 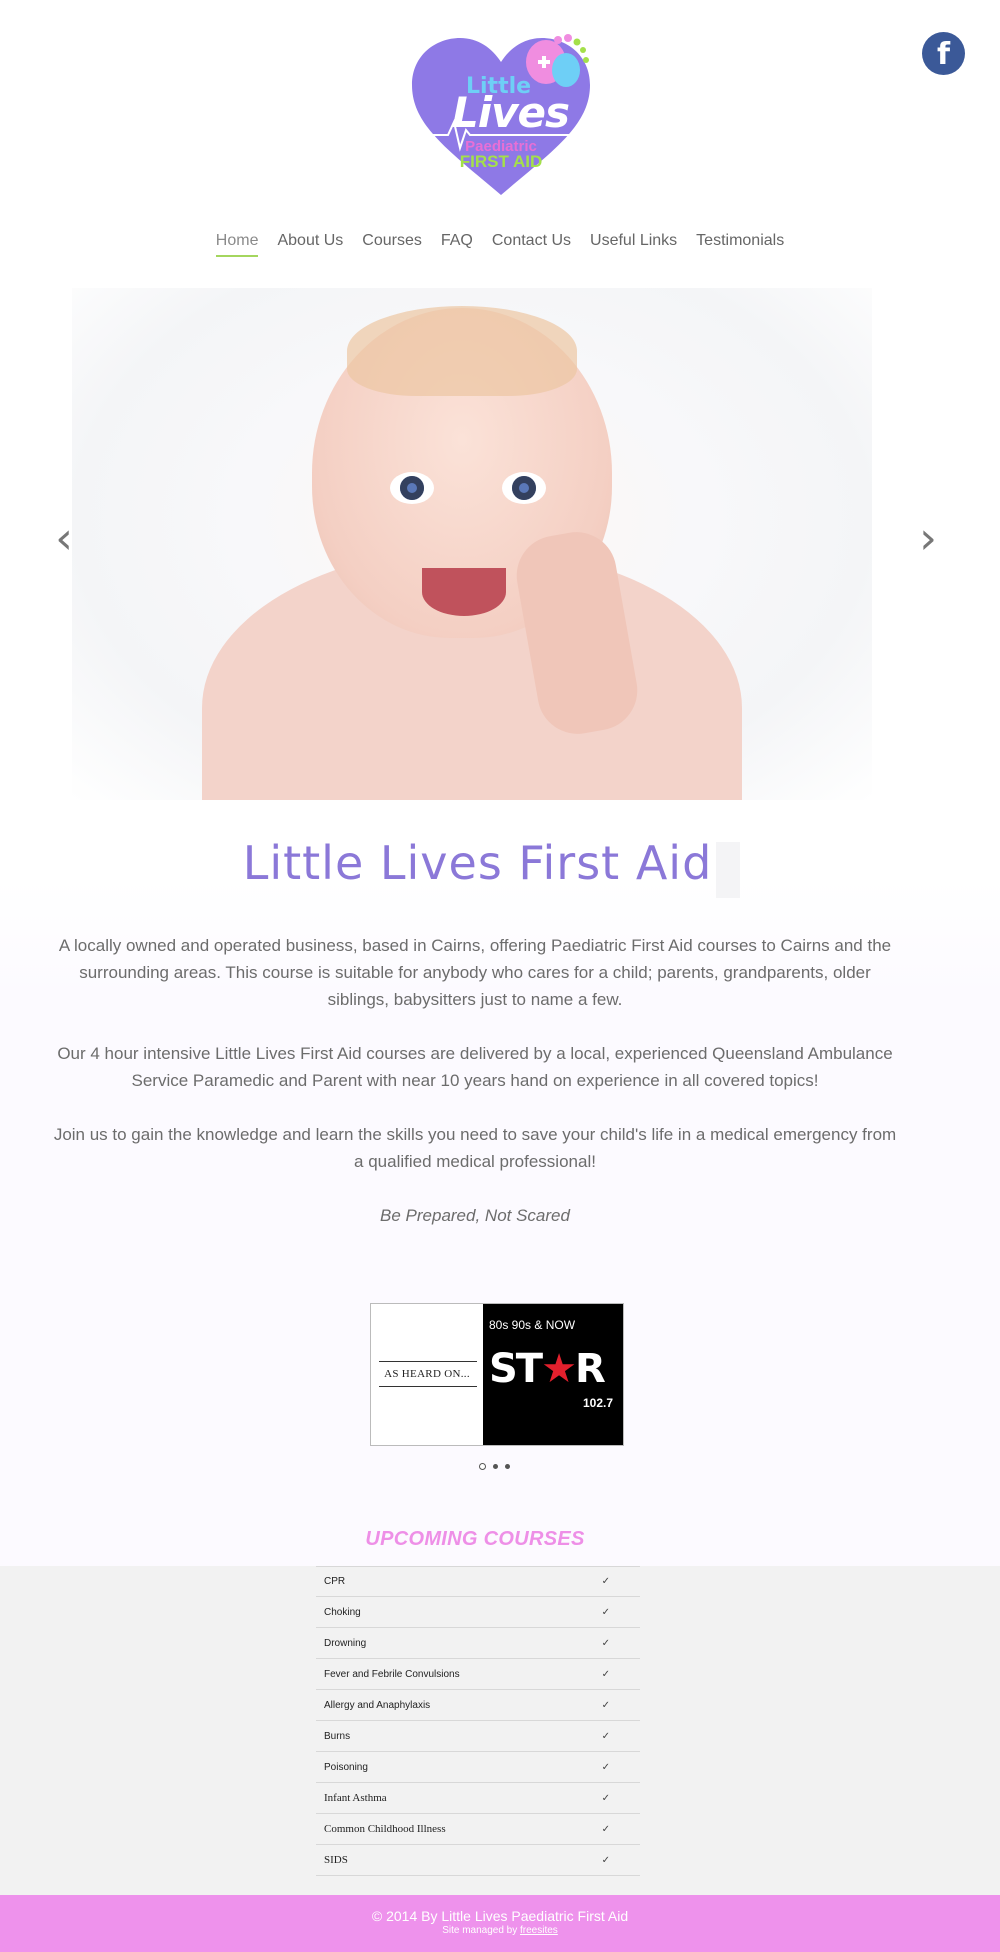 What do you see at coordinates (477, 863) in the screenshot?
I see `page-title: Little Lives First Aid` at bounding box center [477, 863].